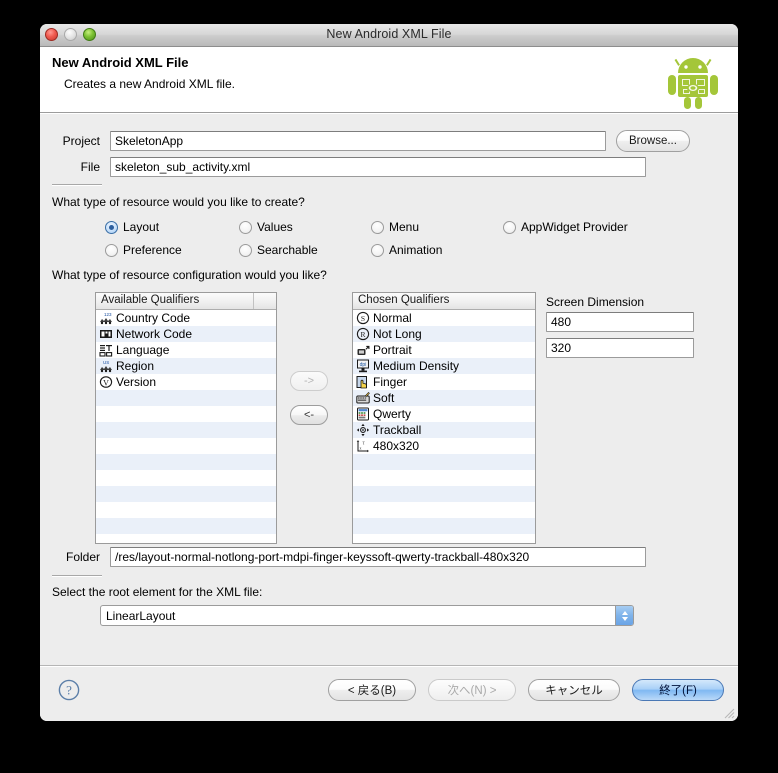 The image size is (778, 773). Describe the element at coordinates (444, 318) in the screenshot. I see `list-item: S Normal` at that location.